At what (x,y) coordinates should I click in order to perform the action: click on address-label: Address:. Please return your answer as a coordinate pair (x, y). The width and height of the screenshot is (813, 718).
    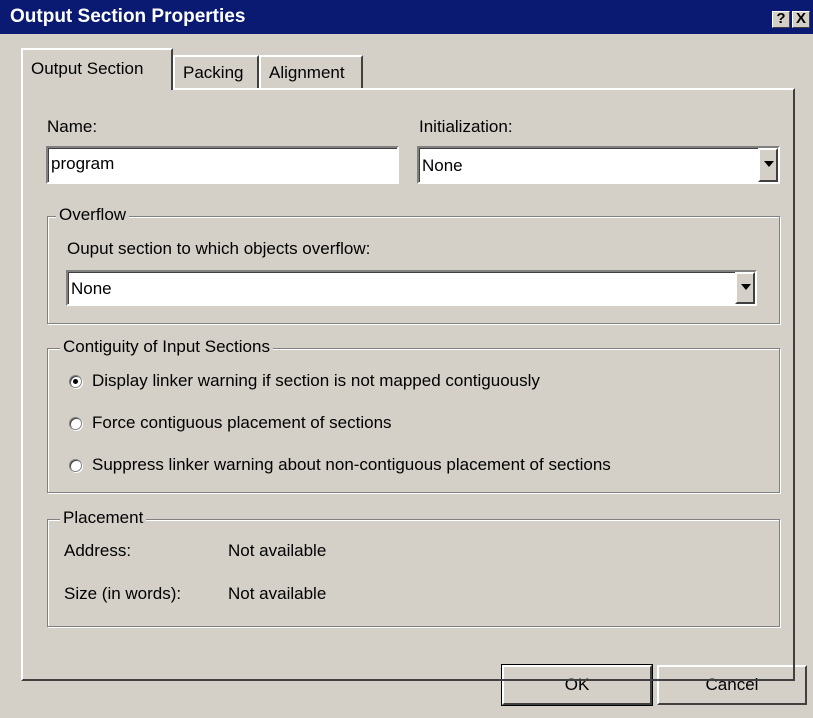
    Looking at the image, I should click on (98, 550).